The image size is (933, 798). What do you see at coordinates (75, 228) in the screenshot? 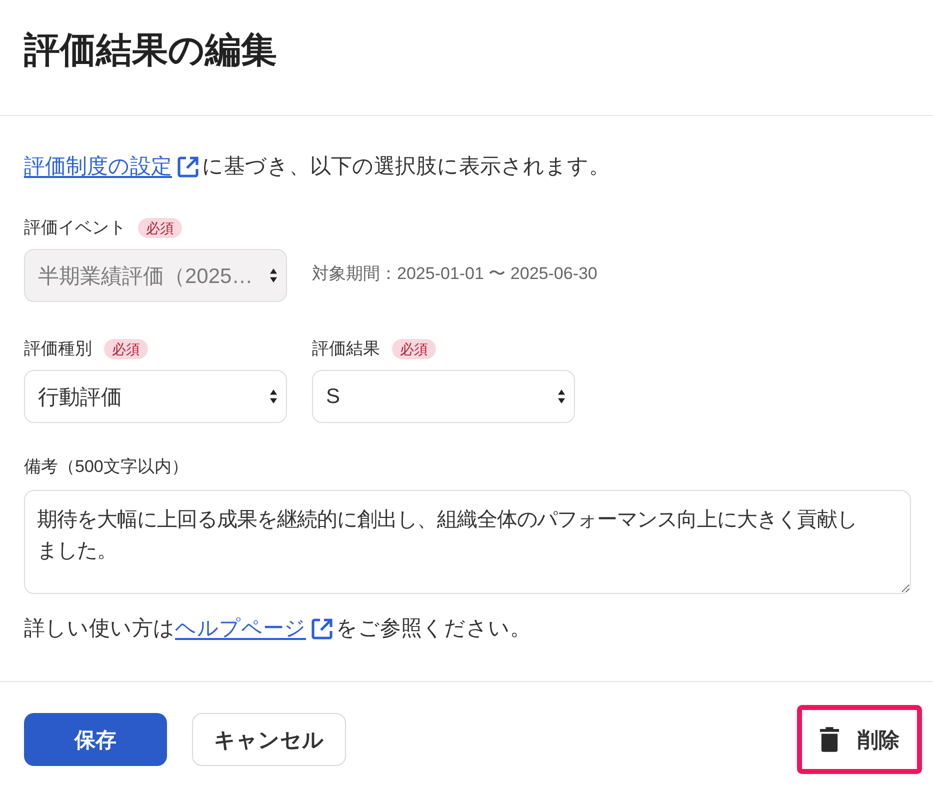
I see `field-label: 評価イベント` at bounding box center [75, 228].